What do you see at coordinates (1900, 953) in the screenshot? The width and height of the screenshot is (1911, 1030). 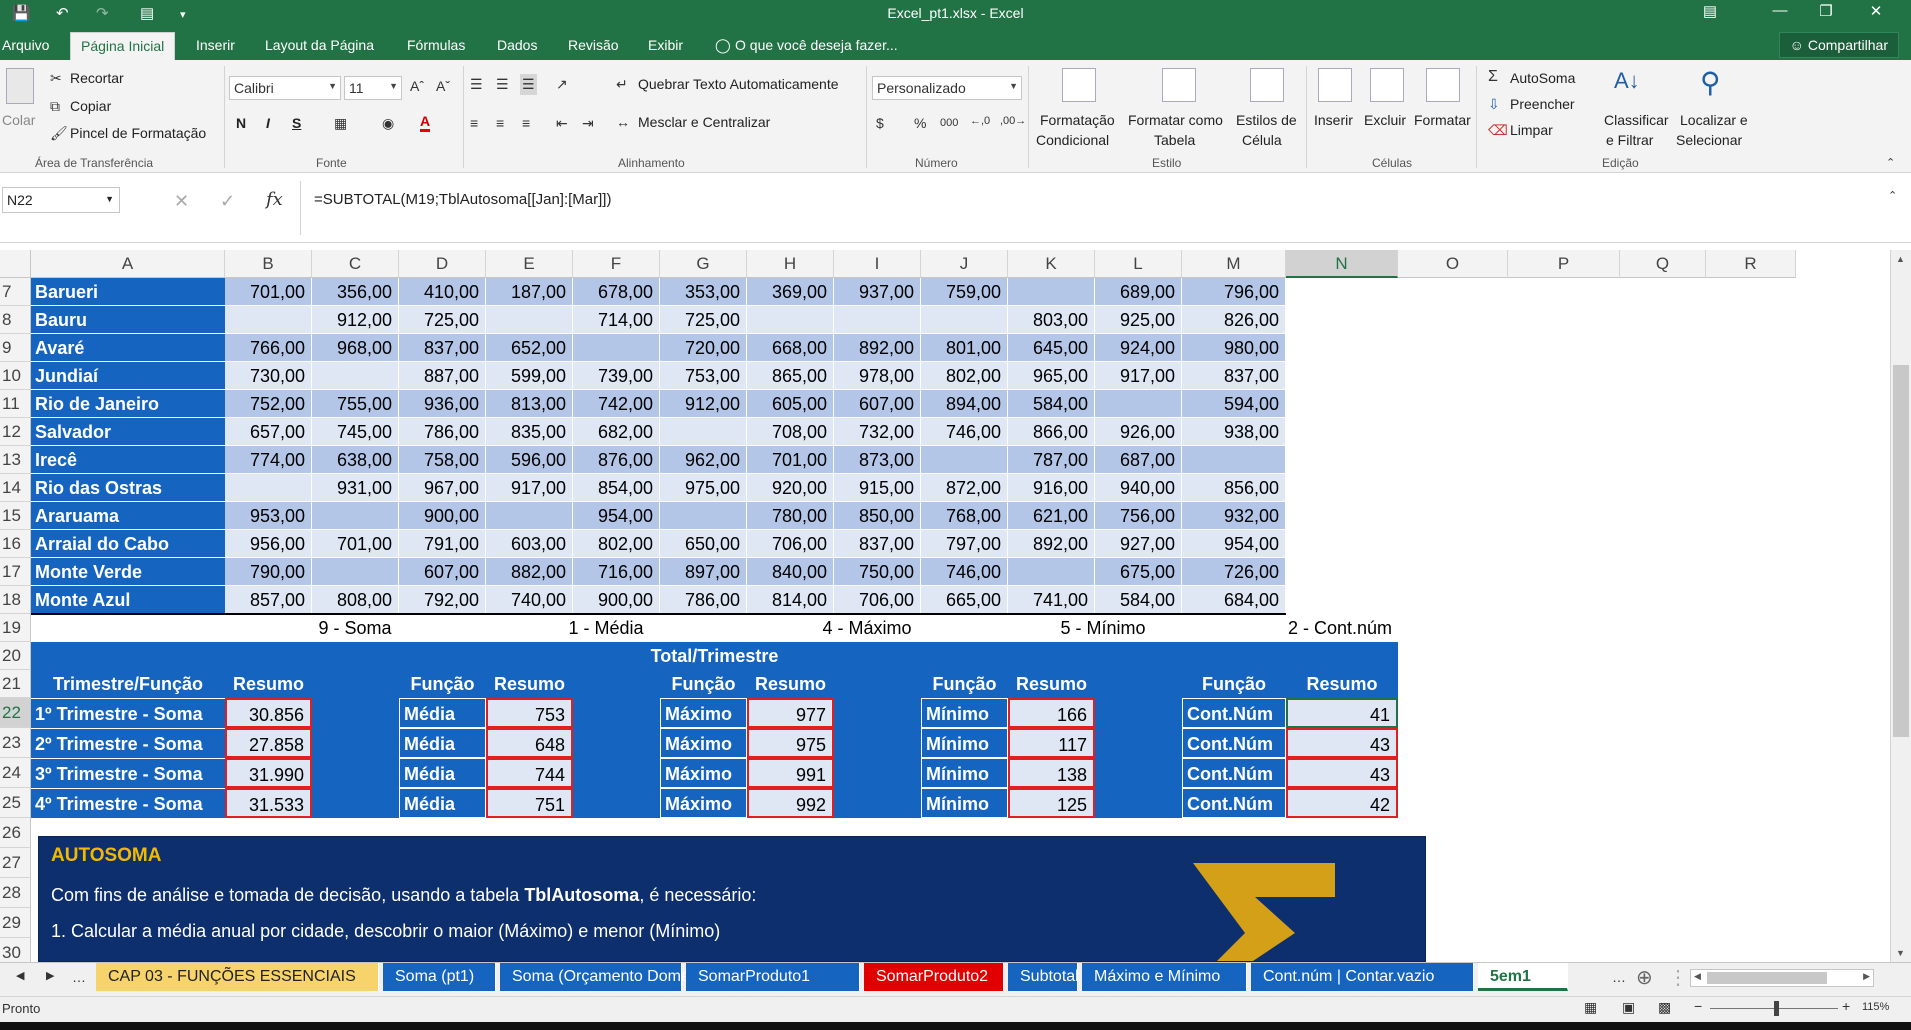 I see `scroll-down-icon: ▼` at bounding box center [1900, 953].